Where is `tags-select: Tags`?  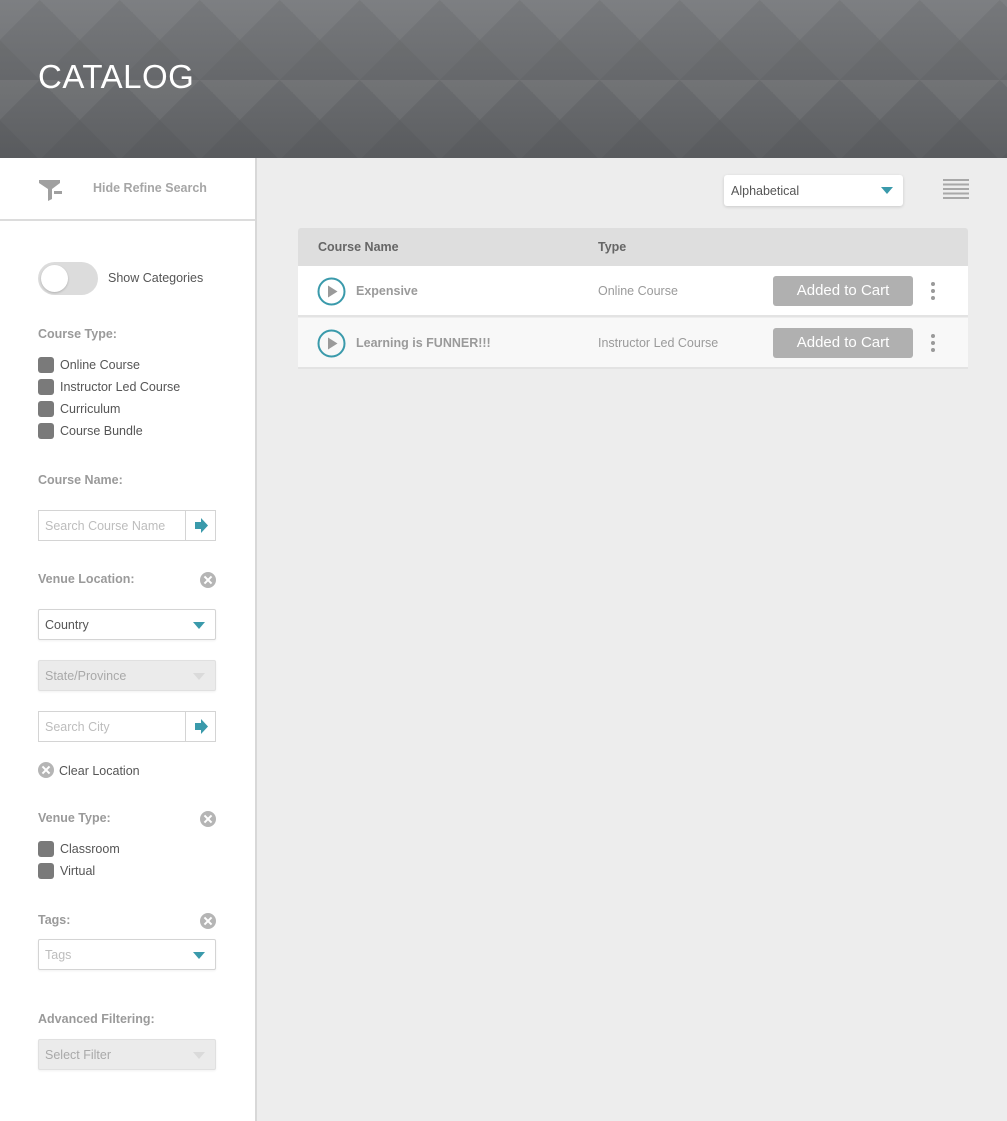
tags-select: Tags is located at coordinates (127, 954).